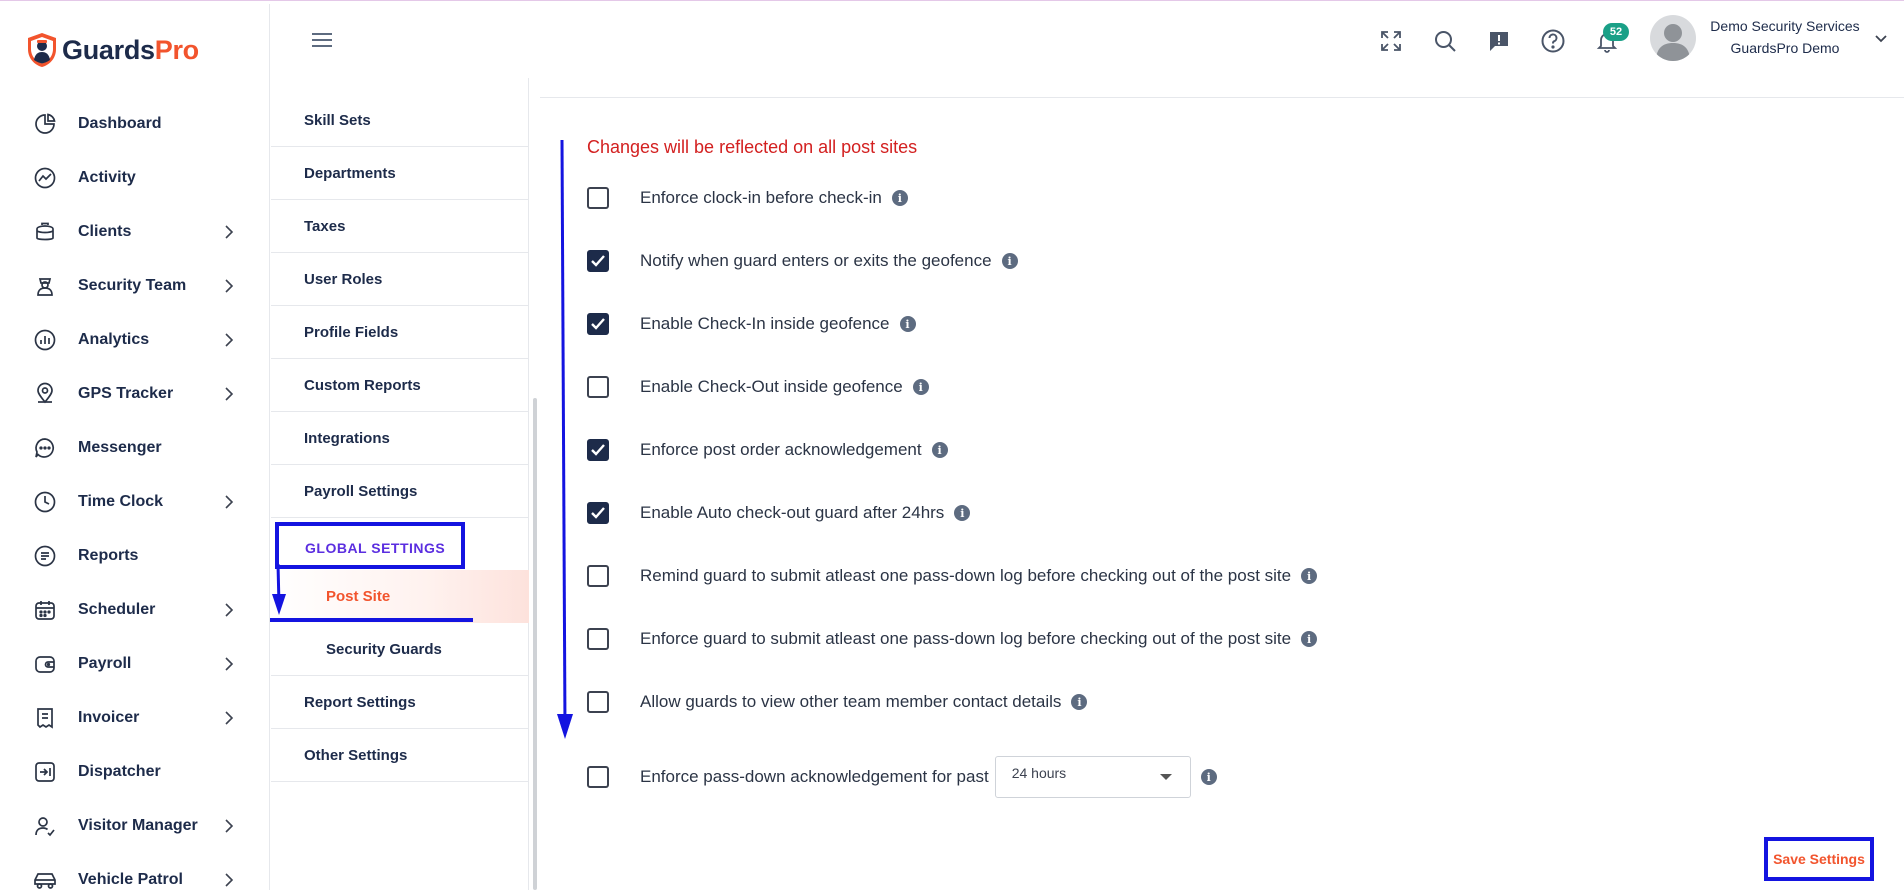 Image resolution: width=1904 pixels, height=890 pixels. I want to click on fullscreen-icon, so click(1391, 41).